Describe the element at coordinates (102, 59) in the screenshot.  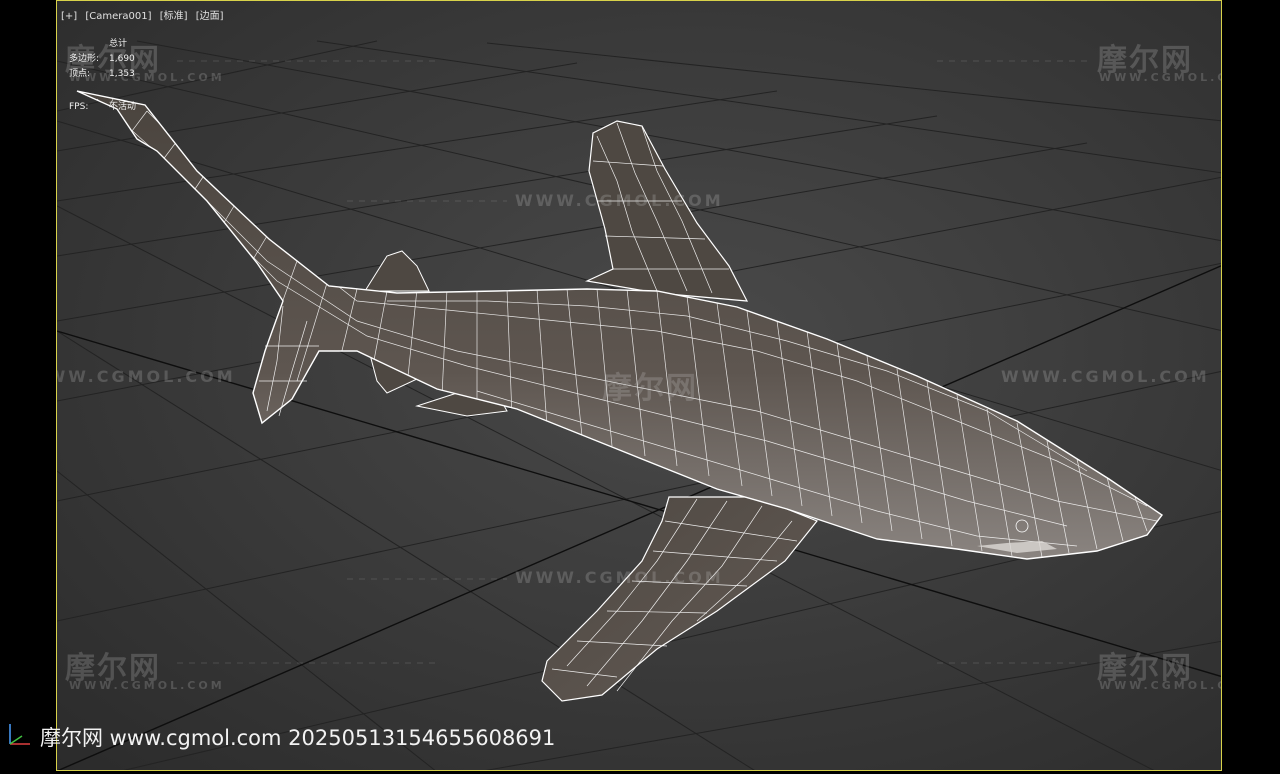
I see `stats-polygons-row: 多边形: 1,690` at that location.